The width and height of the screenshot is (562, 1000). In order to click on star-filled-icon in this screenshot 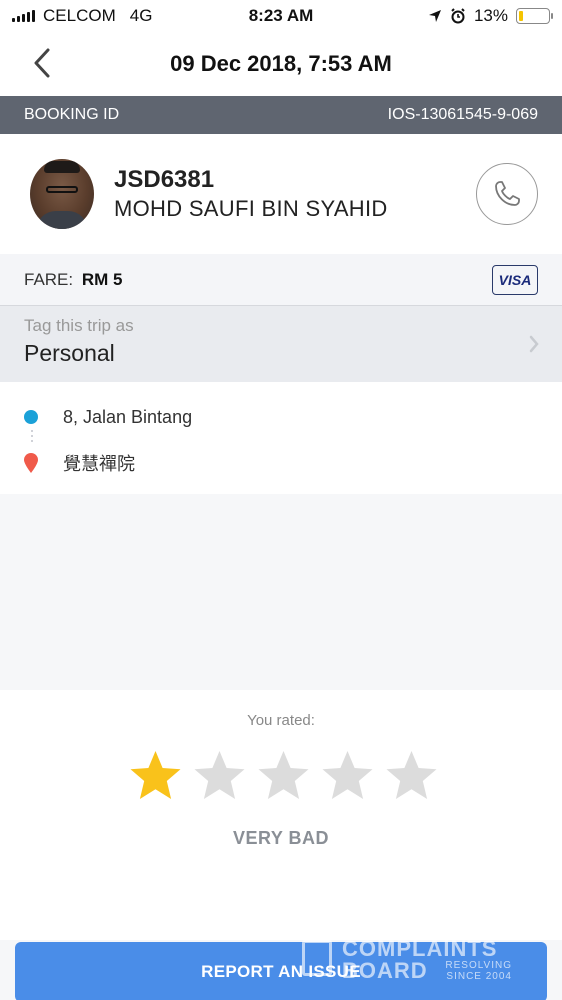, I will do `click(155, 776)`.